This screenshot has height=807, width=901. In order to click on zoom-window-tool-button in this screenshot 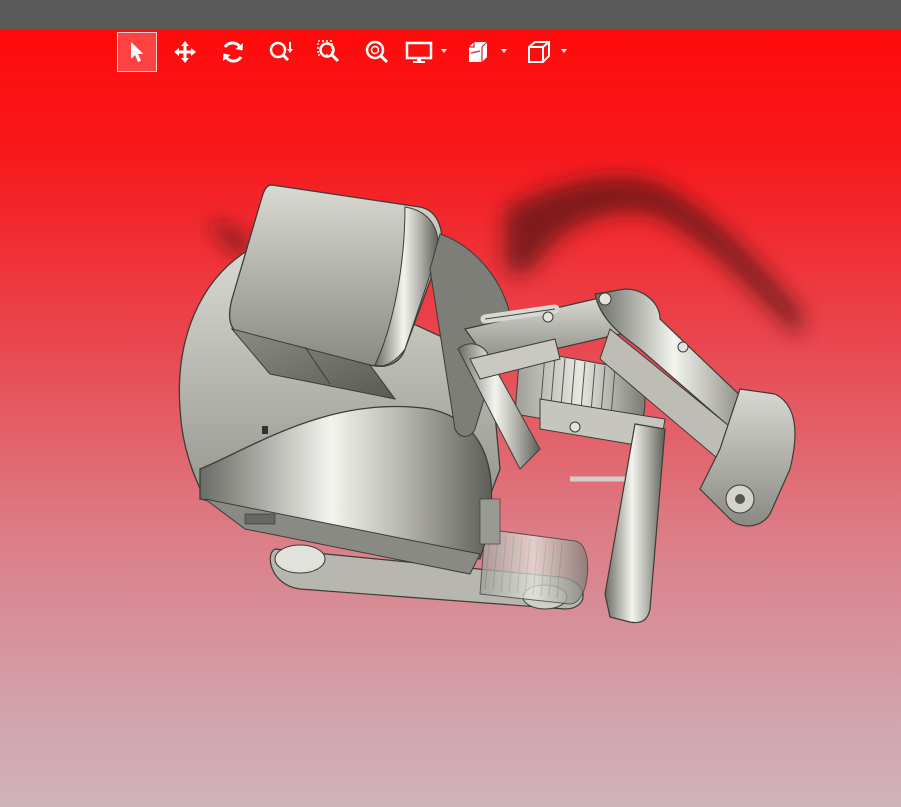, I will do `click(329, 52)`.